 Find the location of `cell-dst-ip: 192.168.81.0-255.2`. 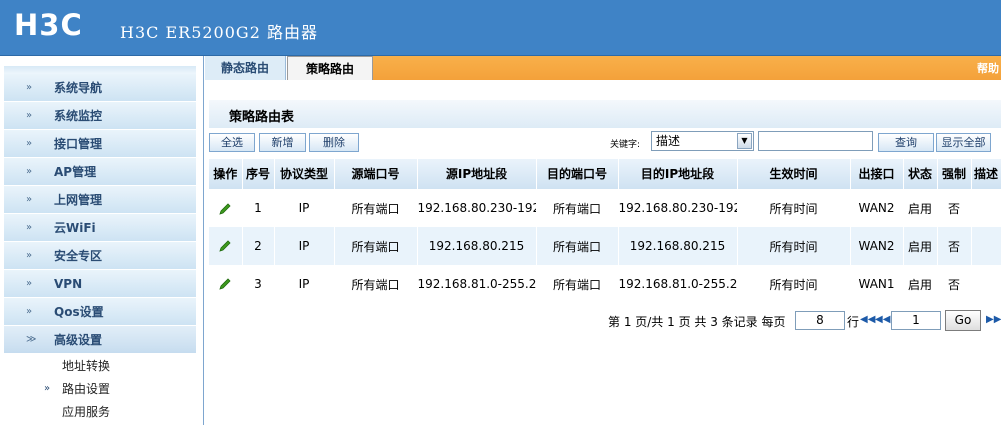

cell-dst-ip: 192.168.81.0-255.2 is located at coordinates (678, 284).